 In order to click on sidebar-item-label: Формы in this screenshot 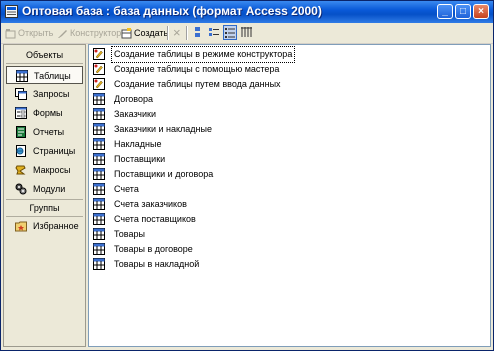, I will do `click(48, 113)`.